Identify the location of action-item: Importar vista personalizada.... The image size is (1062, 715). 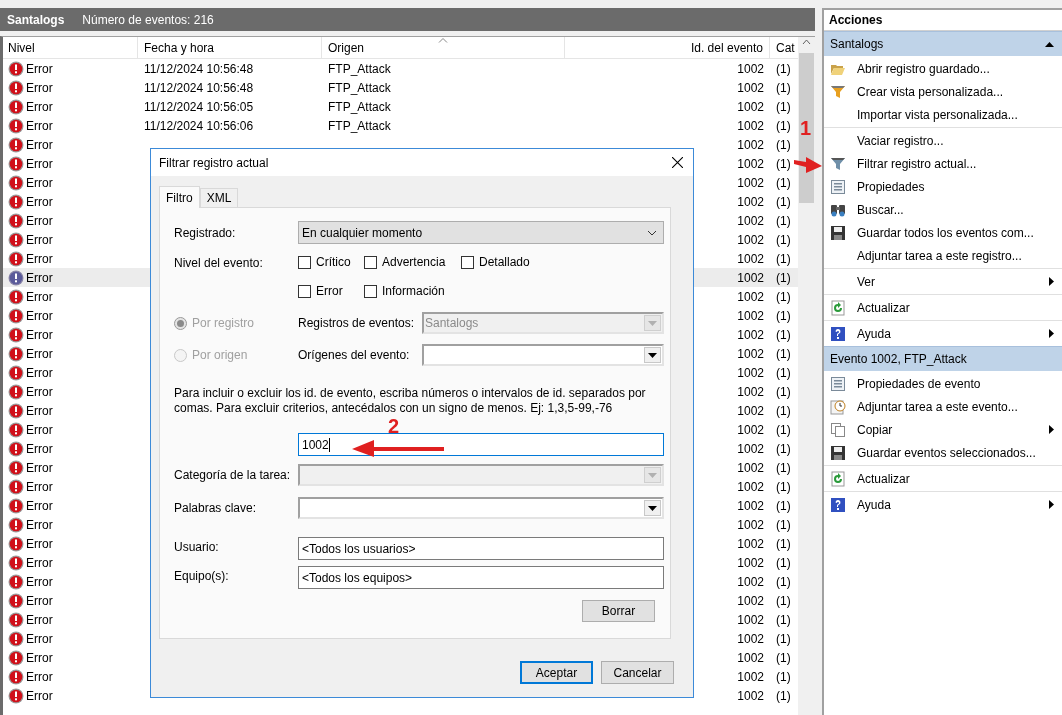
(943, 114).